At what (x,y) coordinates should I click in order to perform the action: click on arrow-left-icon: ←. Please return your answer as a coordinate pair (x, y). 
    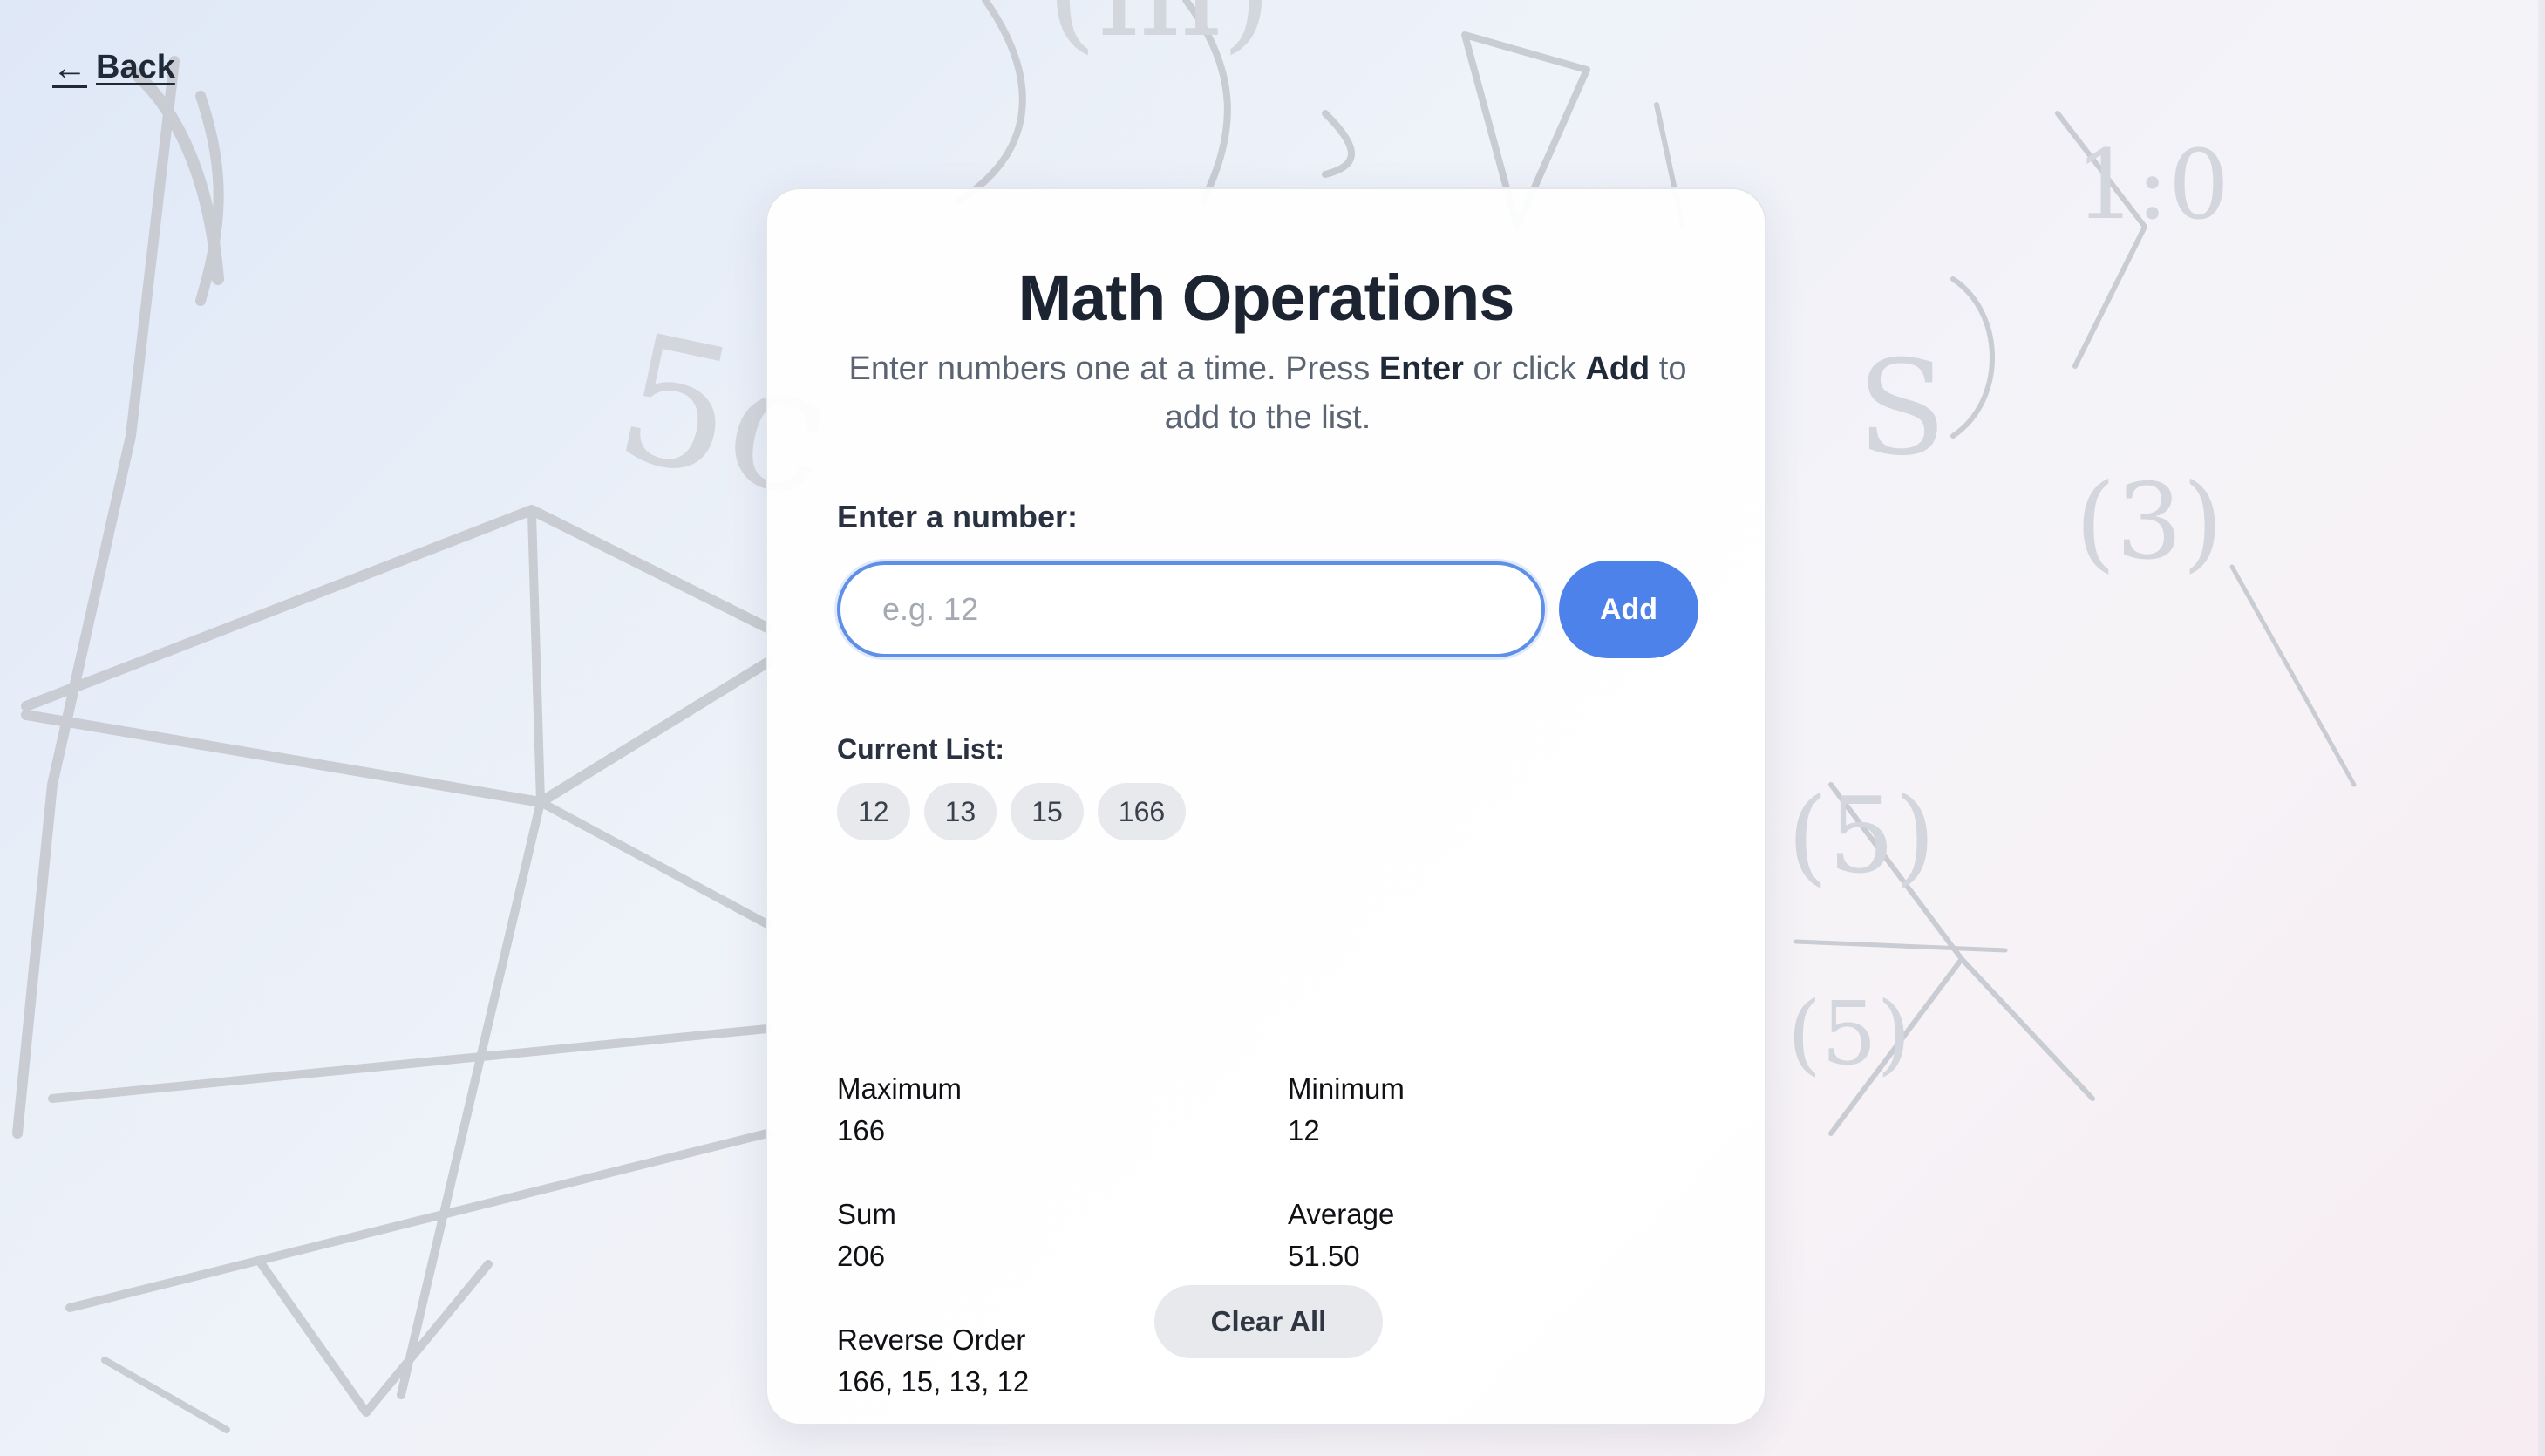
    Looking at the image, I should click on (69, 67).